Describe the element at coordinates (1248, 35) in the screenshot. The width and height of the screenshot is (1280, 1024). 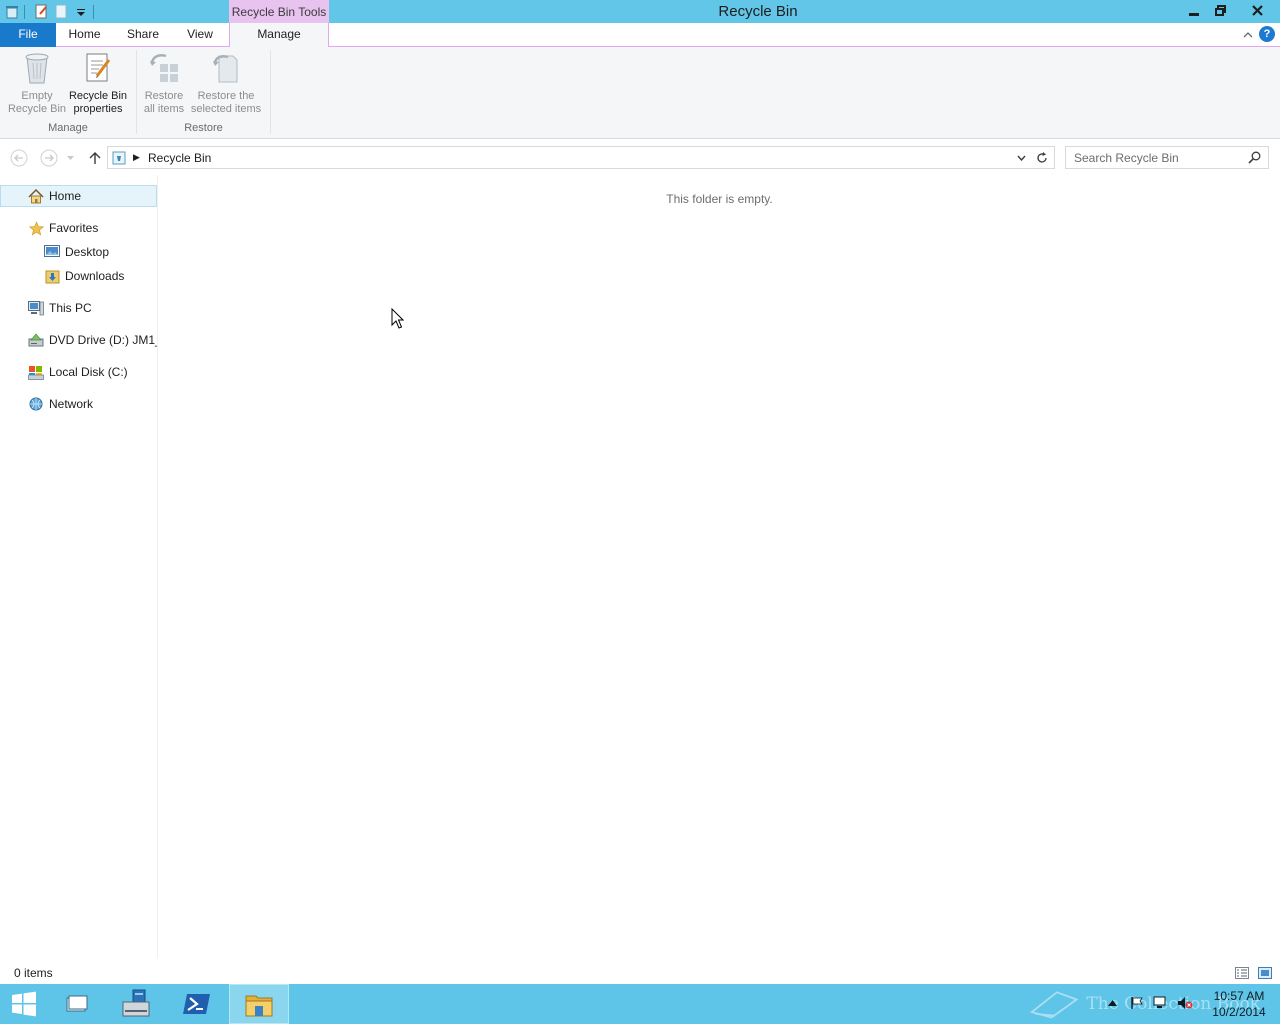
I see `chevron-up-icon` at that location.